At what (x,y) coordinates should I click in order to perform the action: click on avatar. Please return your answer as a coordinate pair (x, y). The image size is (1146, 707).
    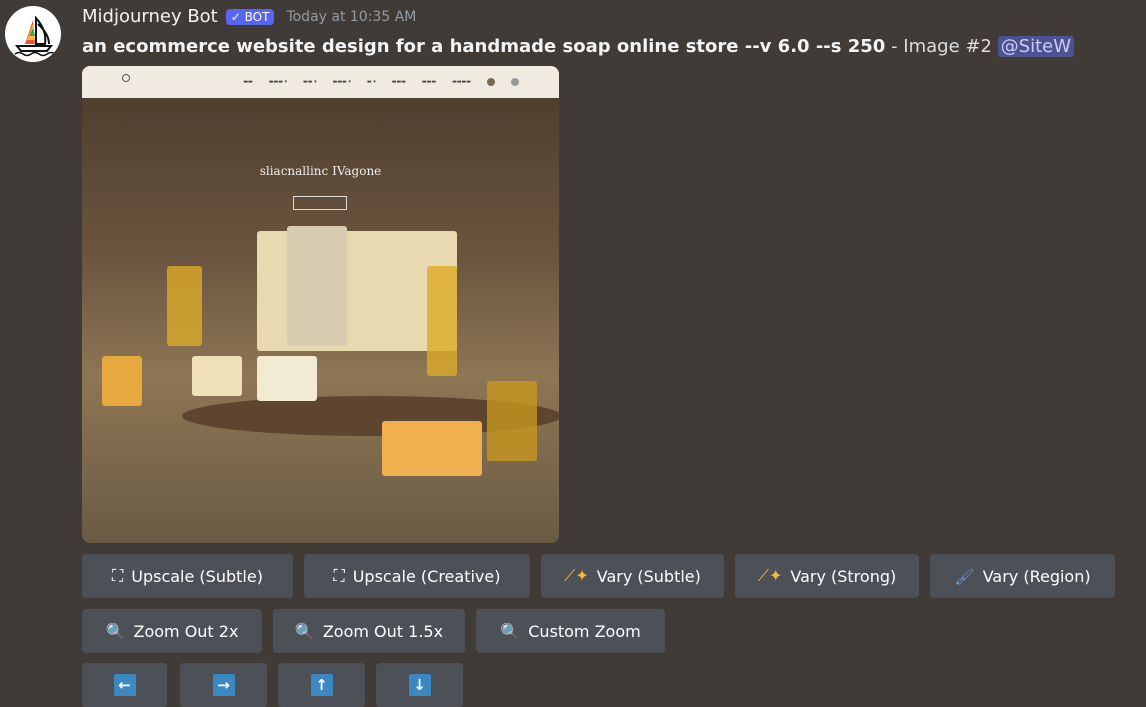
    Looking at the image, I should click on (33, 34).